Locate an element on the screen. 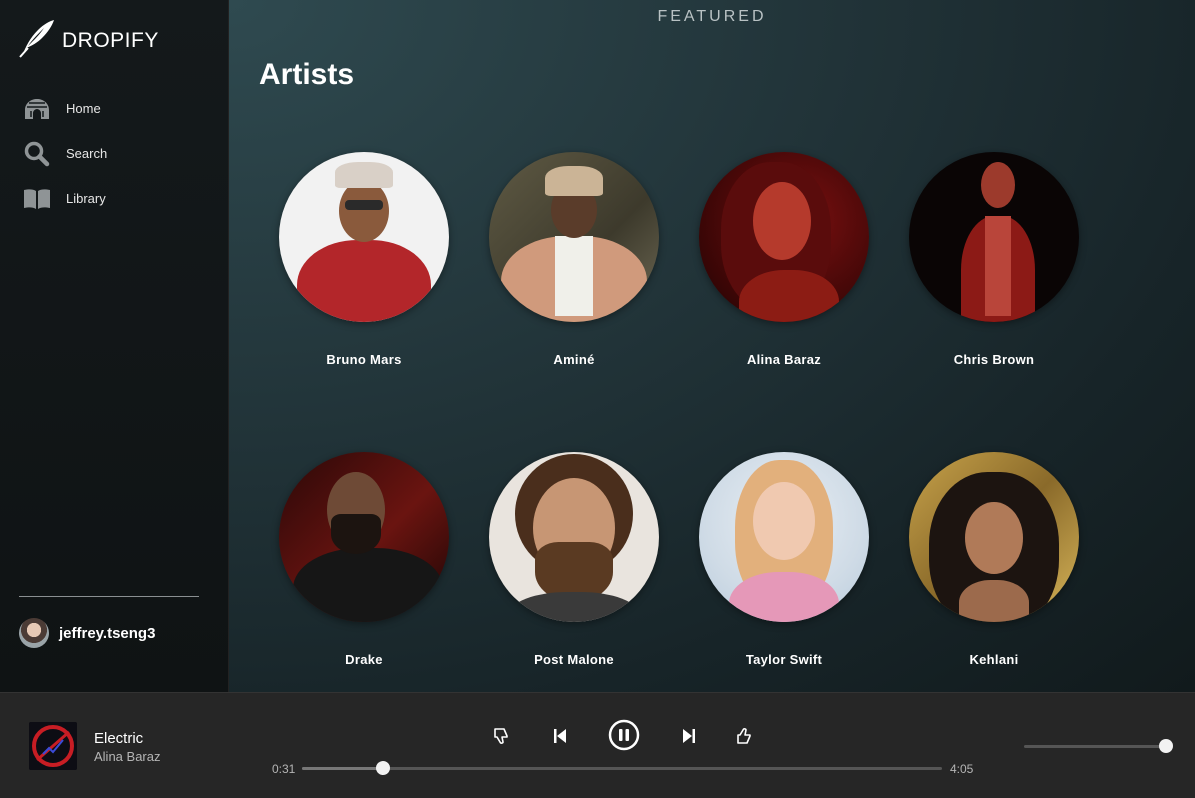  brand-name: DROPIFY is located at coordinates (110, 40).